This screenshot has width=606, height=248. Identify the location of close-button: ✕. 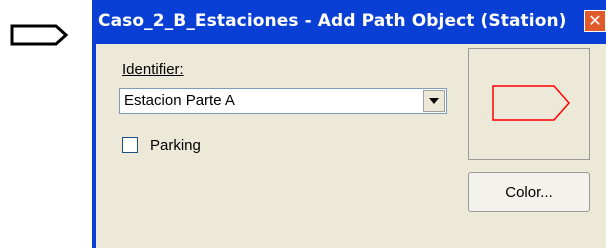
(595, 21).